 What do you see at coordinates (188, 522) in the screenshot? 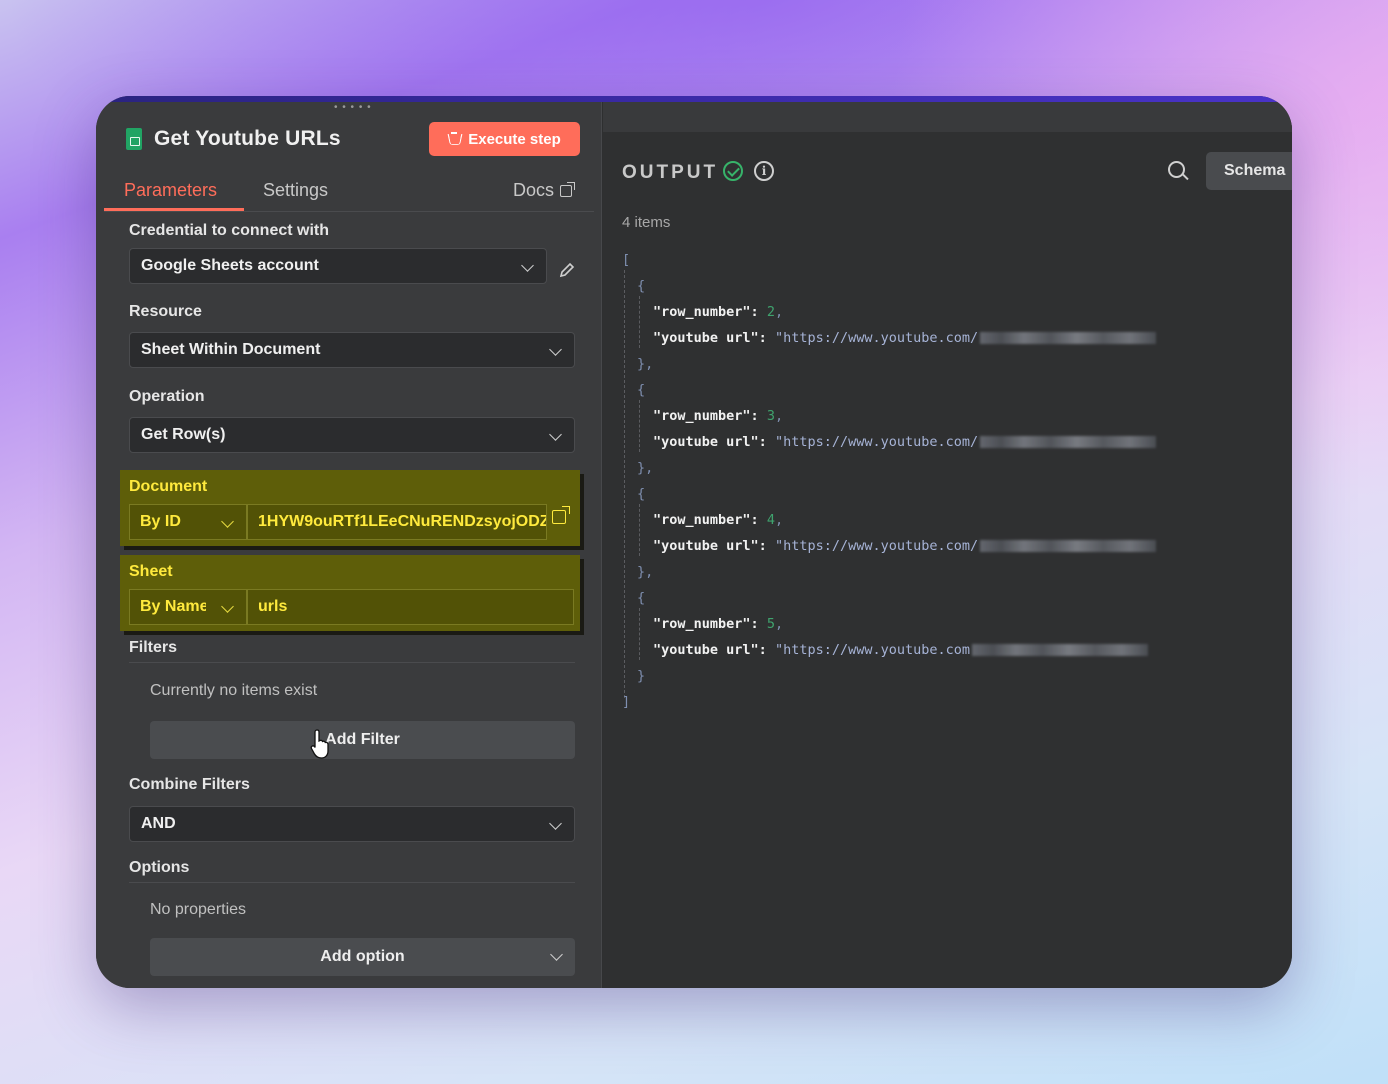
I see `document-mode-select: By ID` at bounding box center [188, 522].